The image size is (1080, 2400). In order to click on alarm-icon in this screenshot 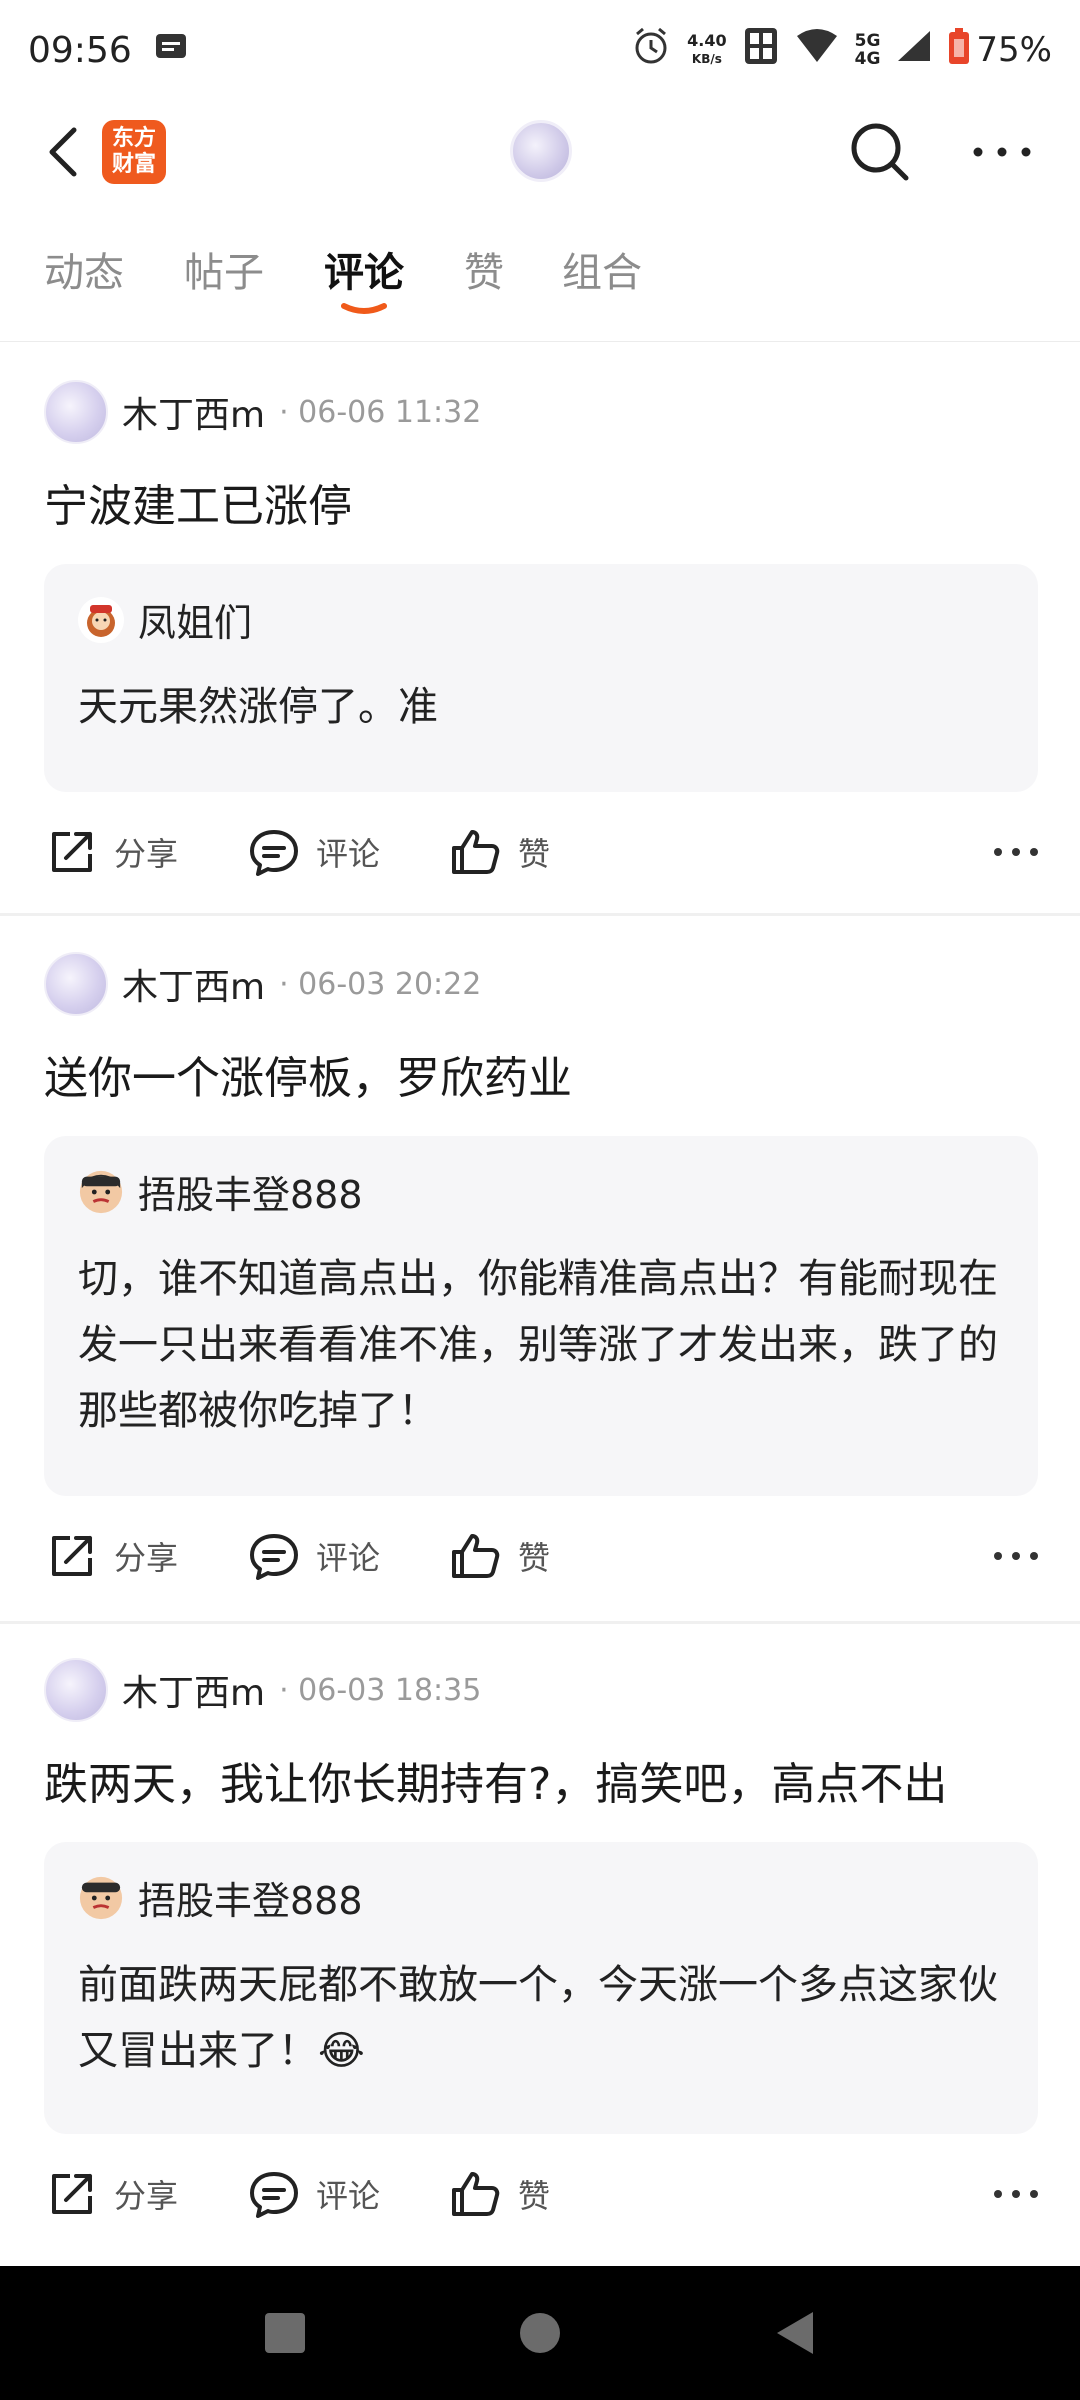, I will do `click(651, 50)`.